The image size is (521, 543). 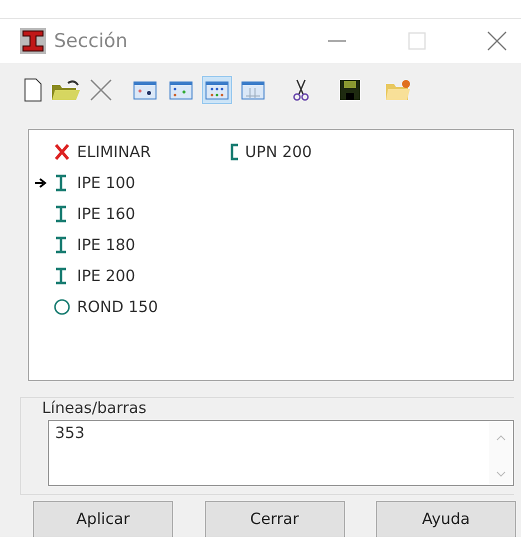 I want to click on list-item: IPE 100, so click(x=96, y=183).